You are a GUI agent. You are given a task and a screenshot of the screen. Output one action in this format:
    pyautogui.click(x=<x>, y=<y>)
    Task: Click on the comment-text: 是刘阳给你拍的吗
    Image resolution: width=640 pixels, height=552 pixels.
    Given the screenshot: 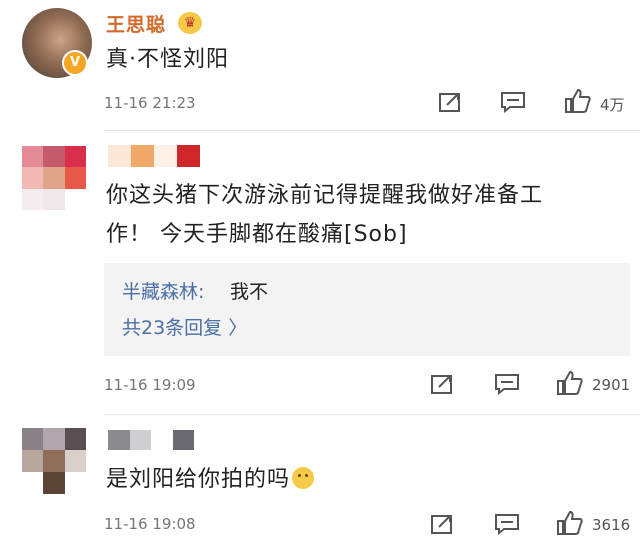 What is the action you would take?
    pyautogui.click(x=210, y=480)
    